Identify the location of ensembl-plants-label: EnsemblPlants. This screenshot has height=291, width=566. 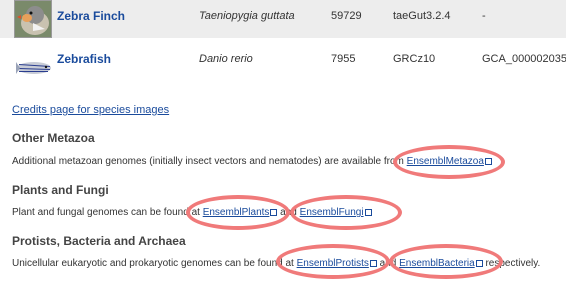
(236, 212).